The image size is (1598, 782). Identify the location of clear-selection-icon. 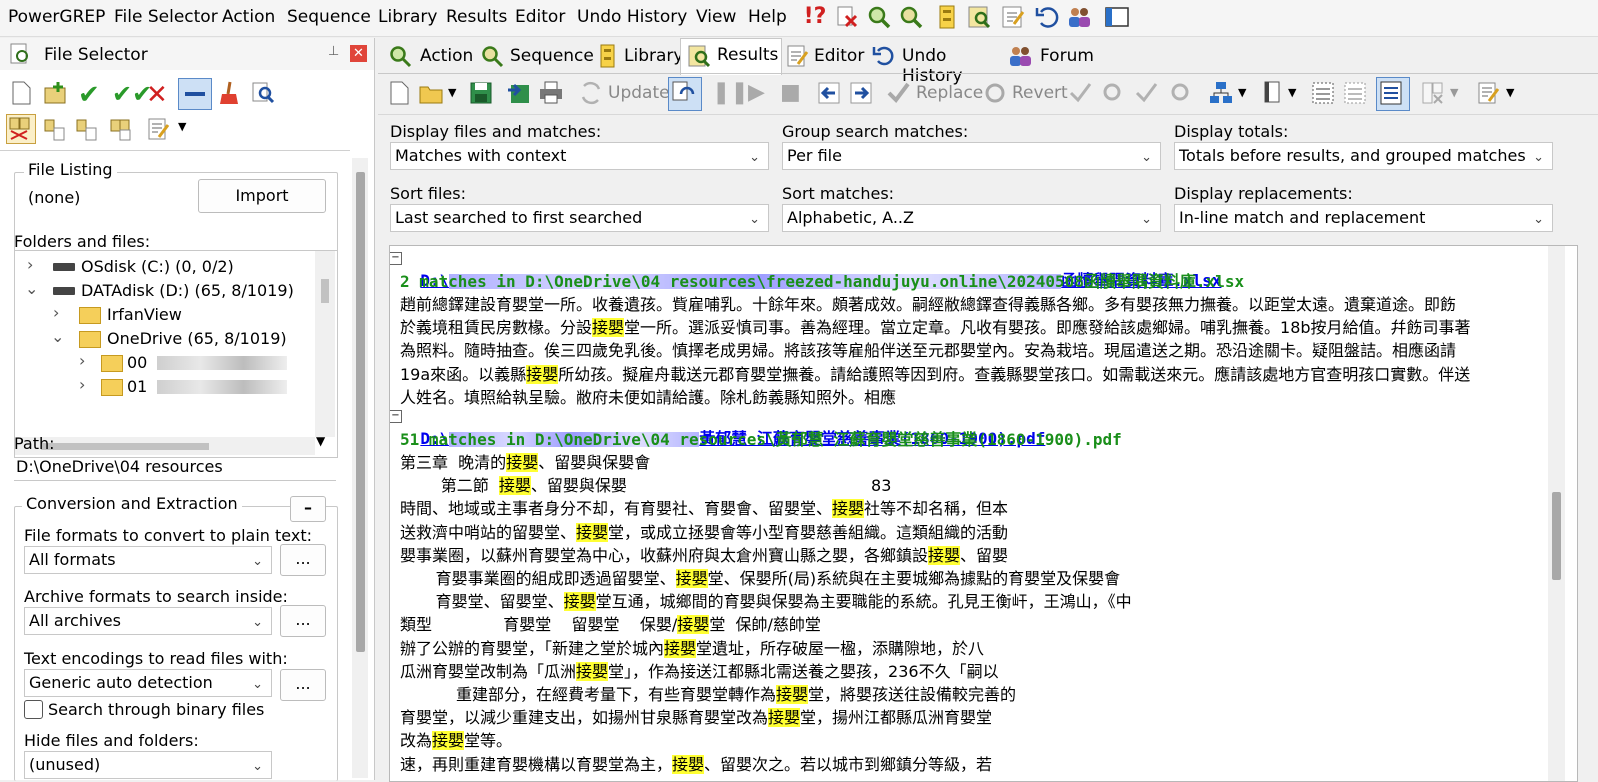
(195, 94).